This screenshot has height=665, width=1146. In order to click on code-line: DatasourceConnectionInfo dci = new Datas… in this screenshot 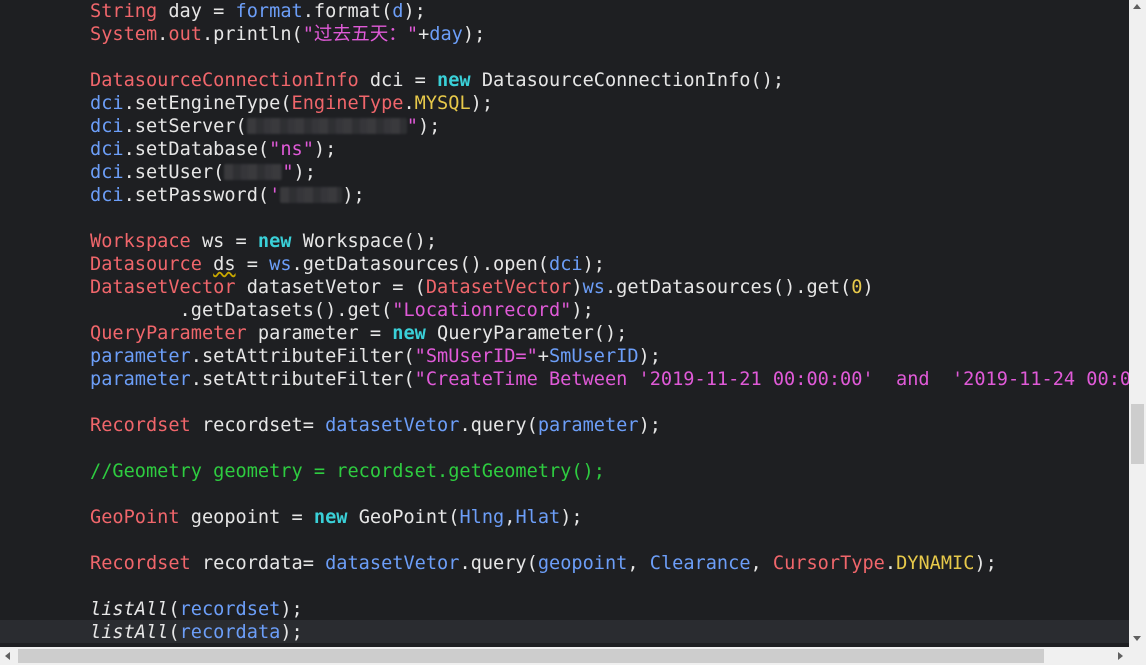, I will do `click(437, 80)`.